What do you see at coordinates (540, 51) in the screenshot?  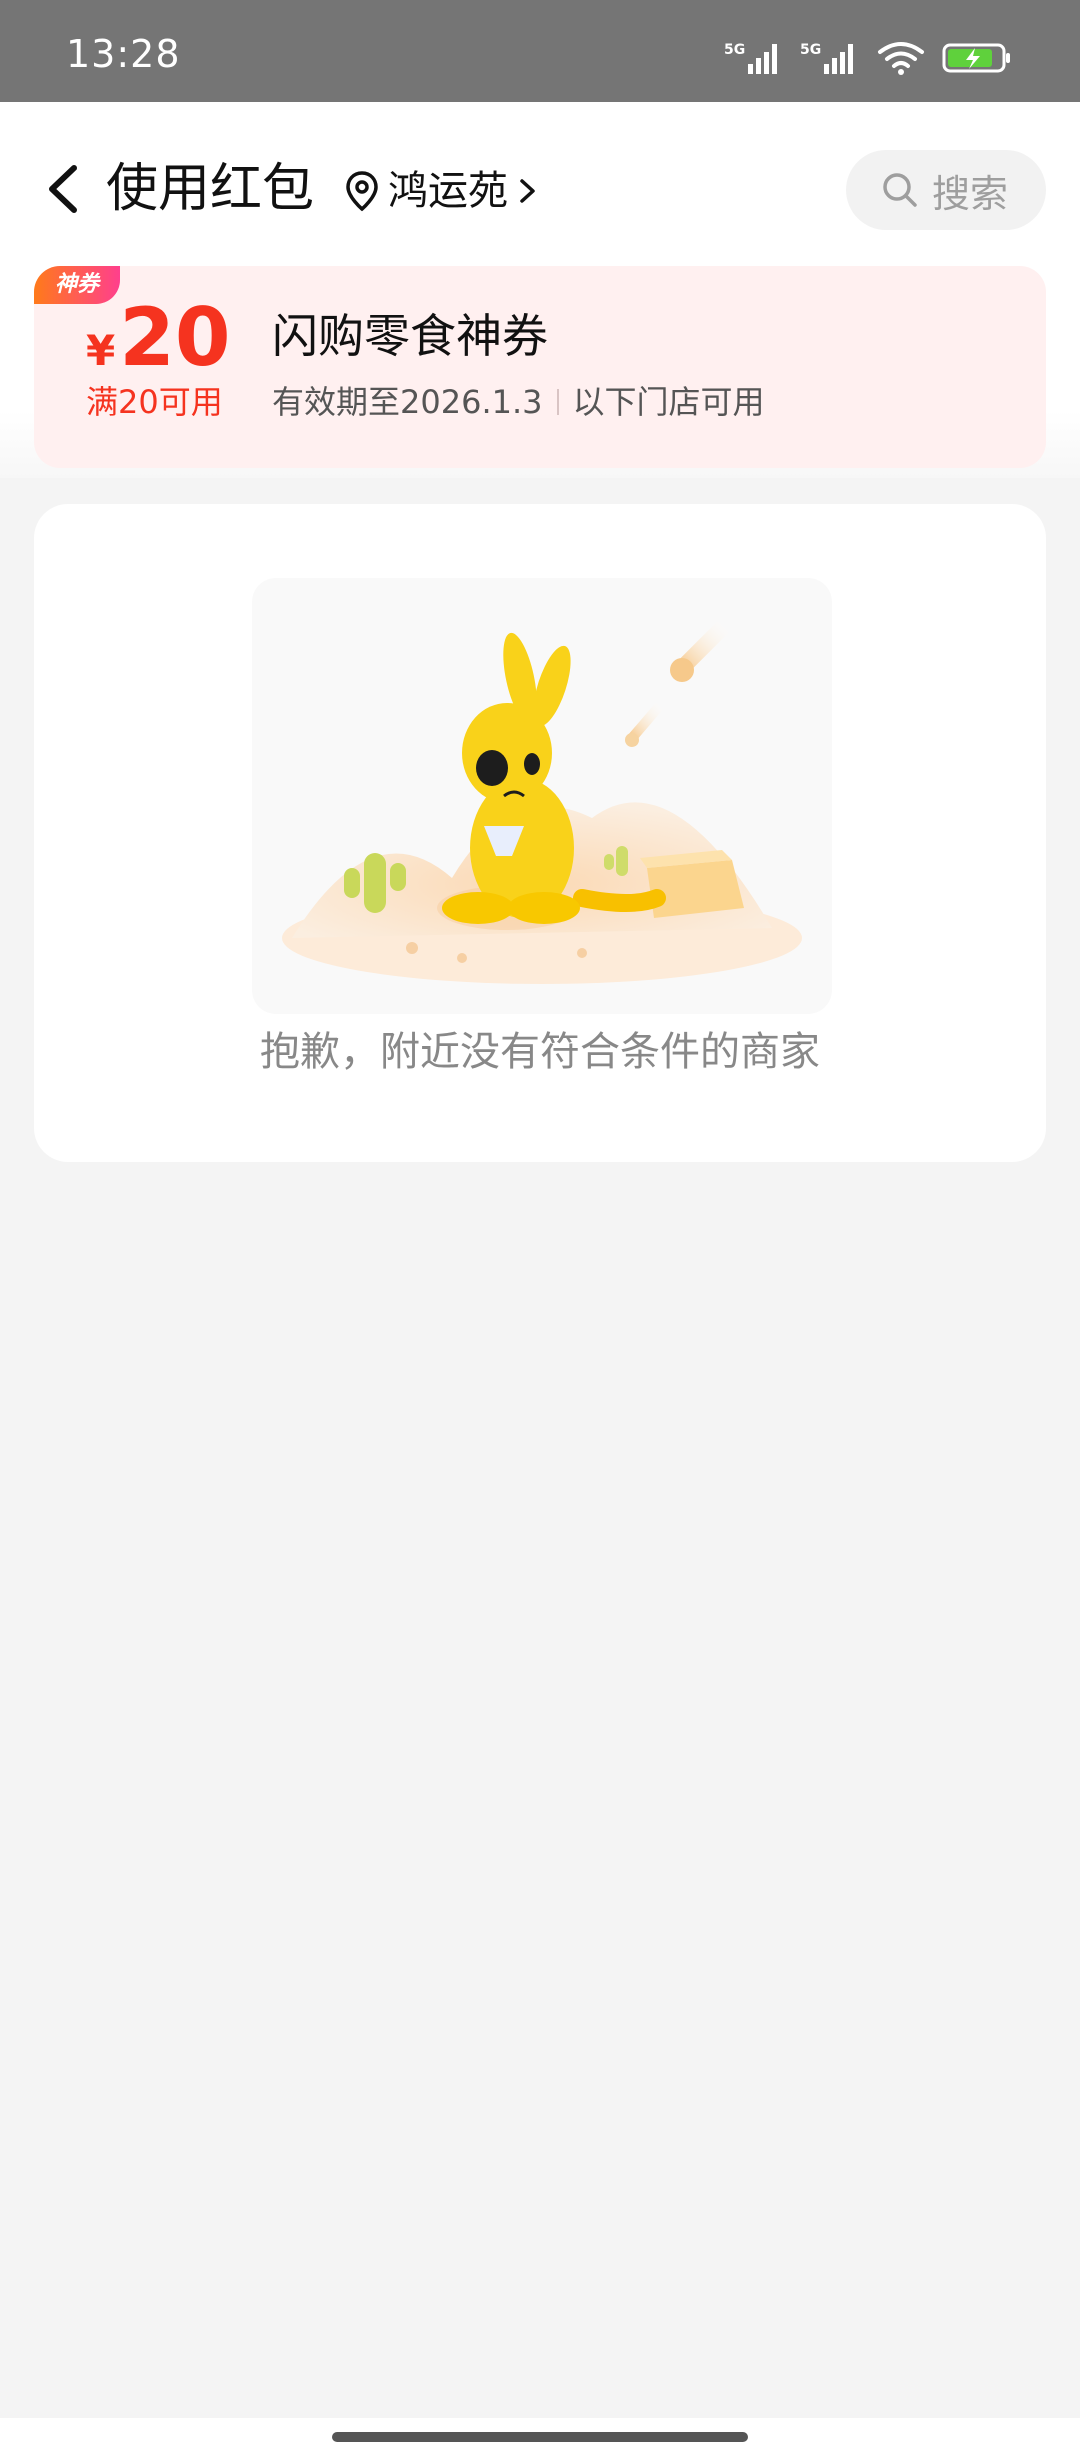 I see `status-bar: 13:28 5G 5G` at bounding box center [540, 51].